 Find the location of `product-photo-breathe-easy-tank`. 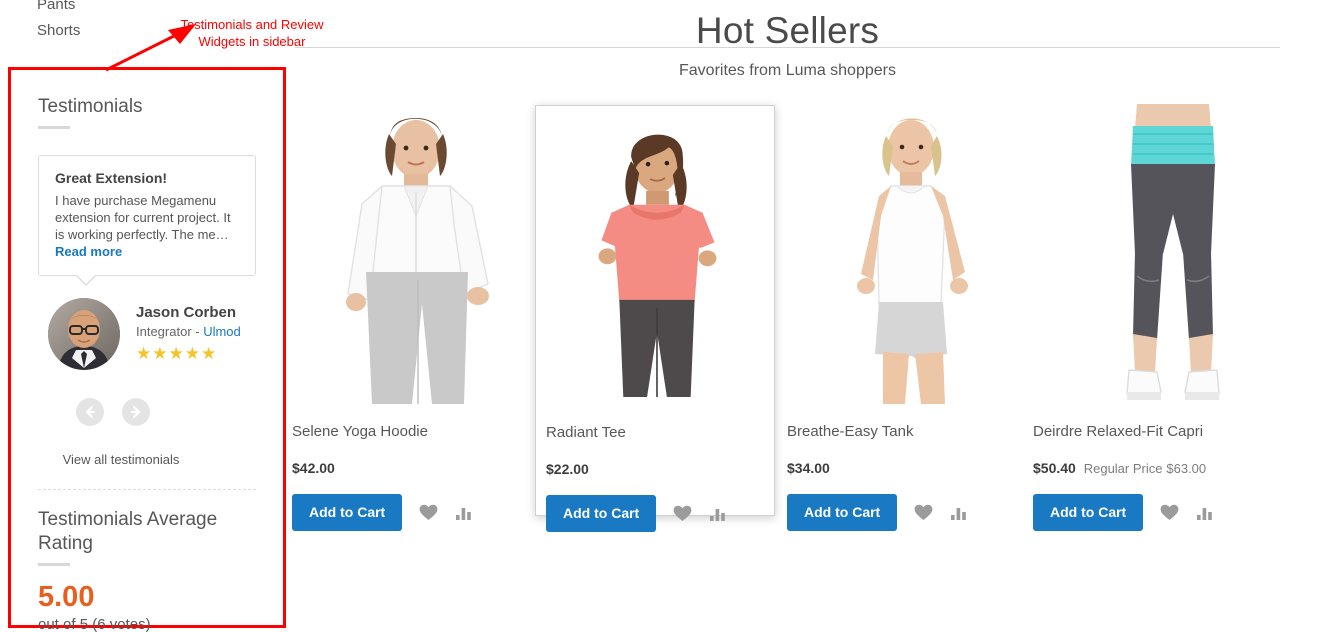

product-photo-breathe-easy-tank is located at coordinates (911, 254).